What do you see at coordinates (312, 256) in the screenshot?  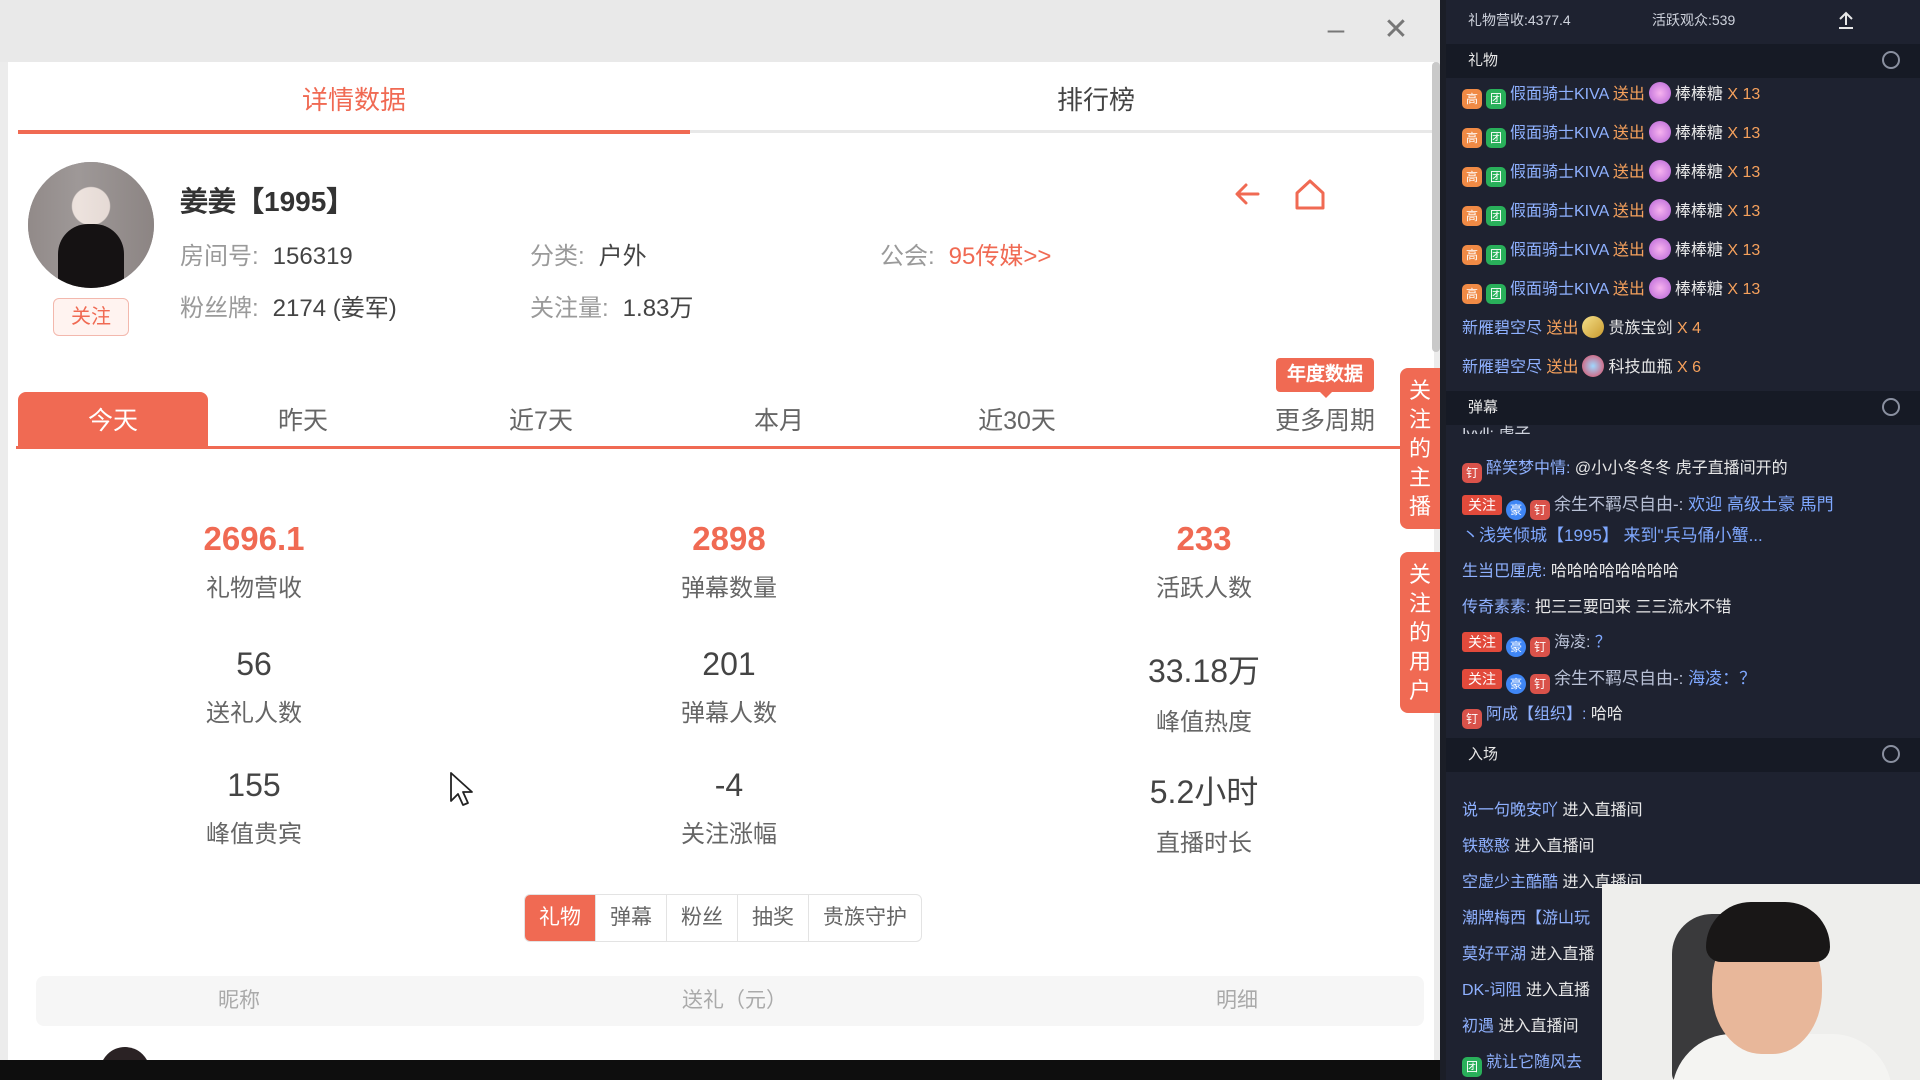 I see `room-value: 156319` at bounding box center [312, 256].